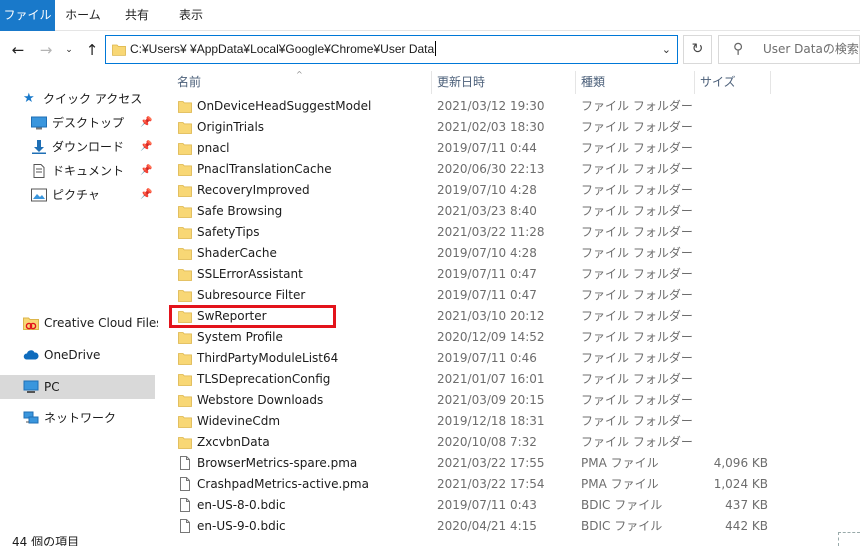  What do you see at coordinates (88, 147) in the screenshot?
I see `nav-label: ダウンロード` at bounding box center [88, 147].